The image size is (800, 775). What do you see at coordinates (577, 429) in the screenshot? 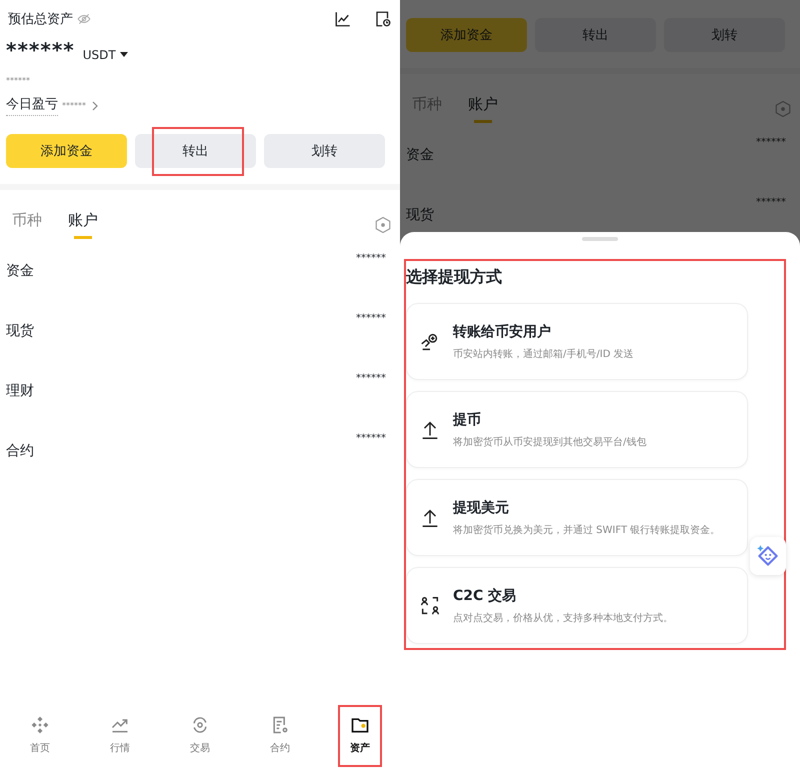
I see `withdraw-option: 提币 将加密货币从币安提现到其他交易平台/钱包` at bounding box center [577, 429].